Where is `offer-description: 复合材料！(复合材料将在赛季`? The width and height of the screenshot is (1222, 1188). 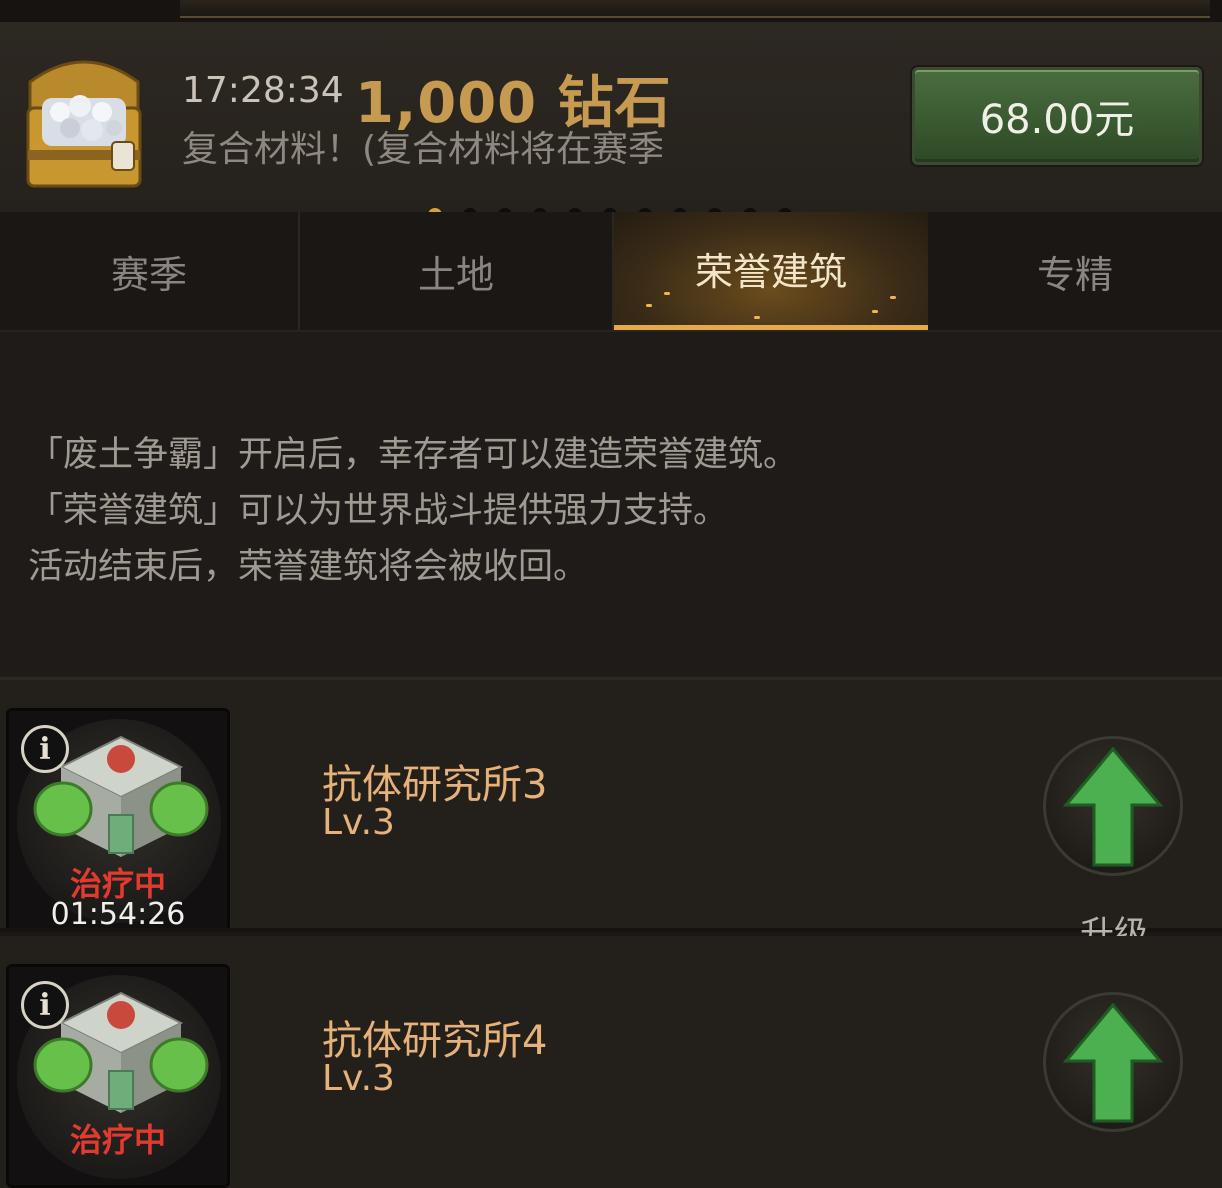 offer-description: 复合材料！(复合材料将在赛季 is located at coordinates (423, 147).